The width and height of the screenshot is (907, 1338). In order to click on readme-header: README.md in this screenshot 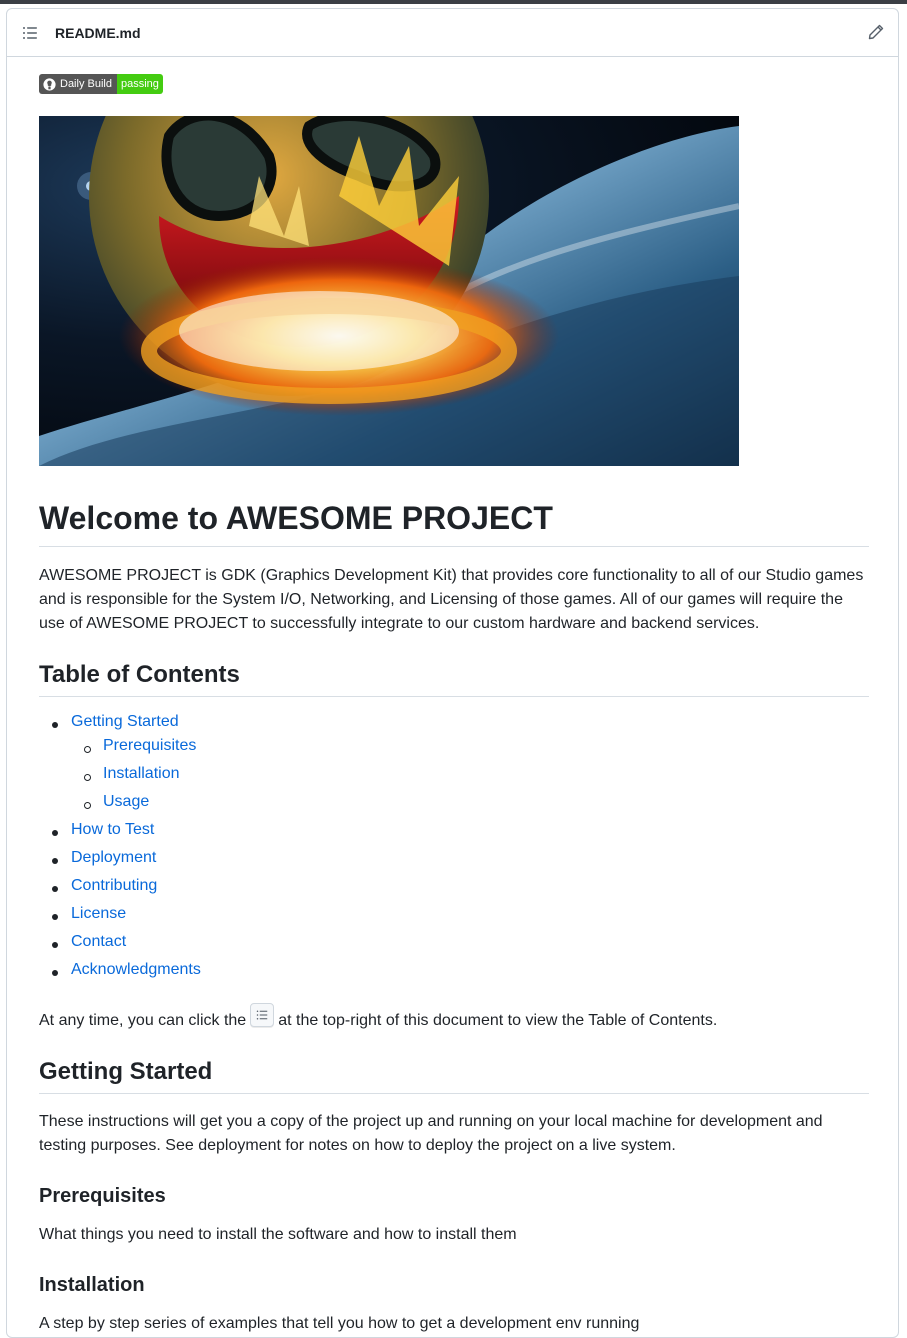, I will do `click(452, 33)`.